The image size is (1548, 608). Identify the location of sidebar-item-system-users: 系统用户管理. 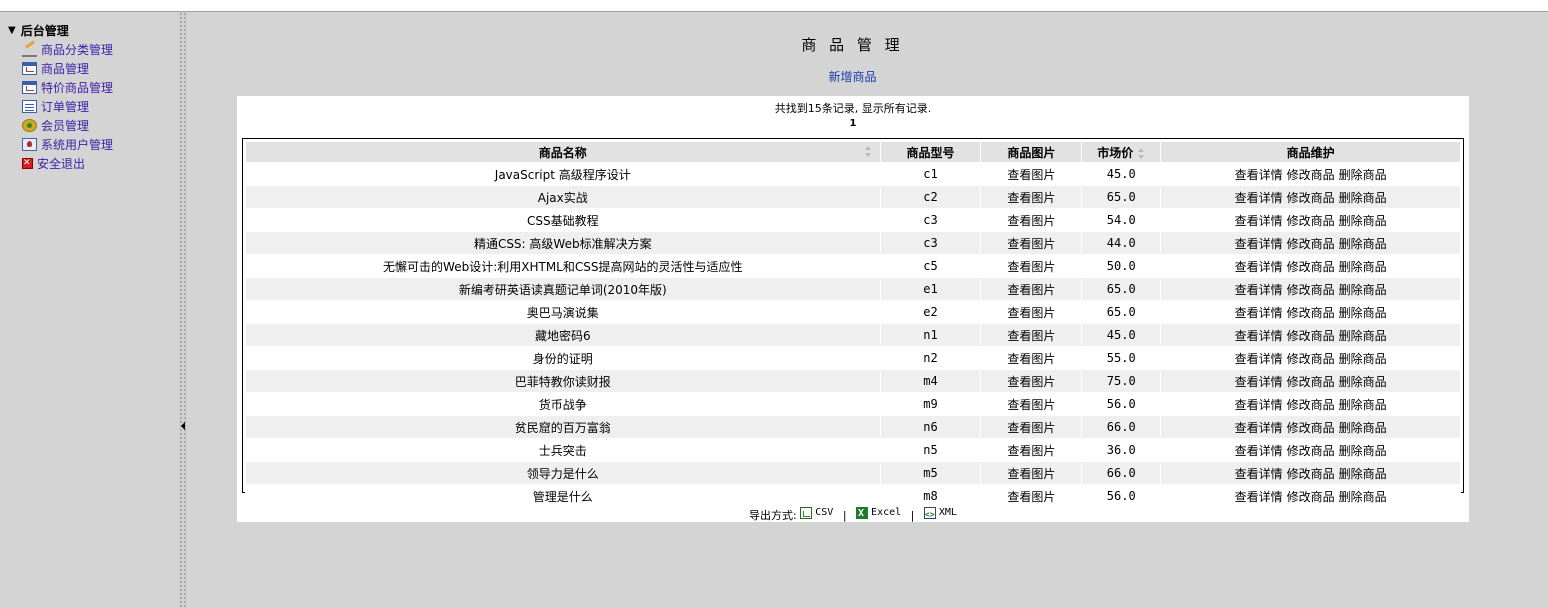
(67, 144).